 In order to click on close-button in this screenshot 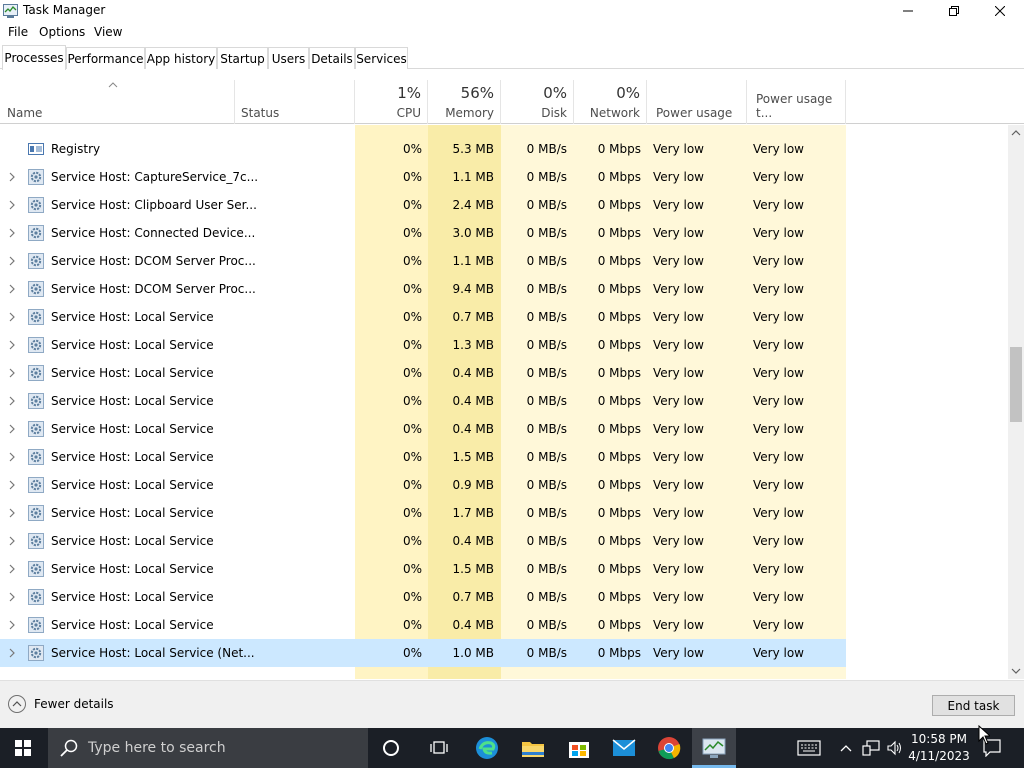, I will do `click(1000, 11)`.